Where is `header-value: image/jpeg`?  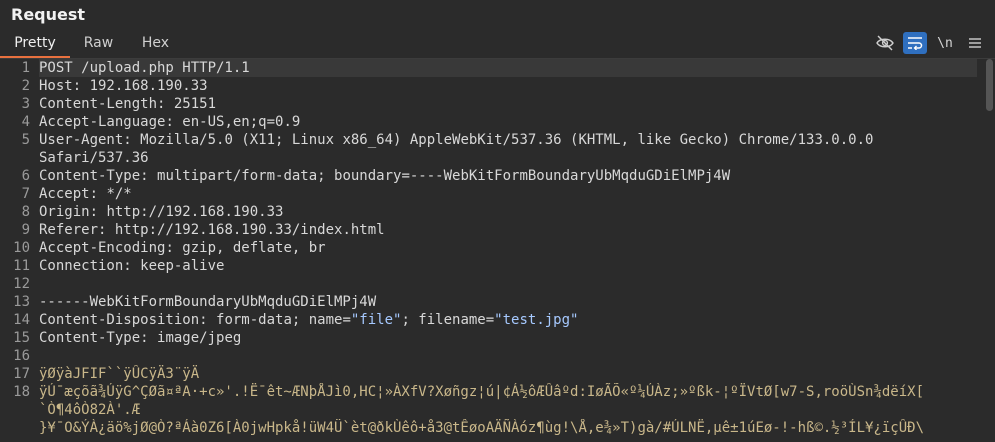 header-value: image/jpeg is located at coordinates (199, 338).